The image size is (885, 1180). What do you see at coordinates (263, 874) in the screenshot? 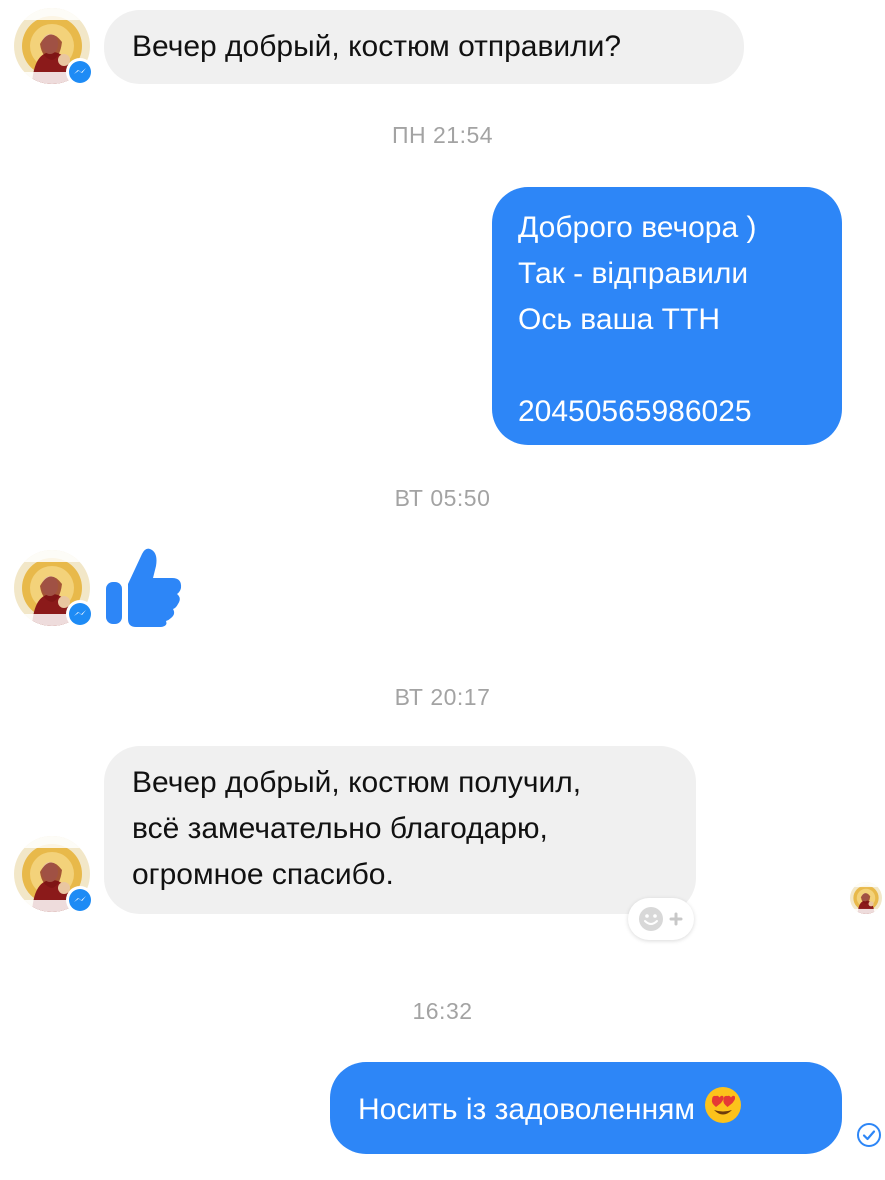
I see `message-text-line: огромное спасибо.` at bounding box center [263, 874].